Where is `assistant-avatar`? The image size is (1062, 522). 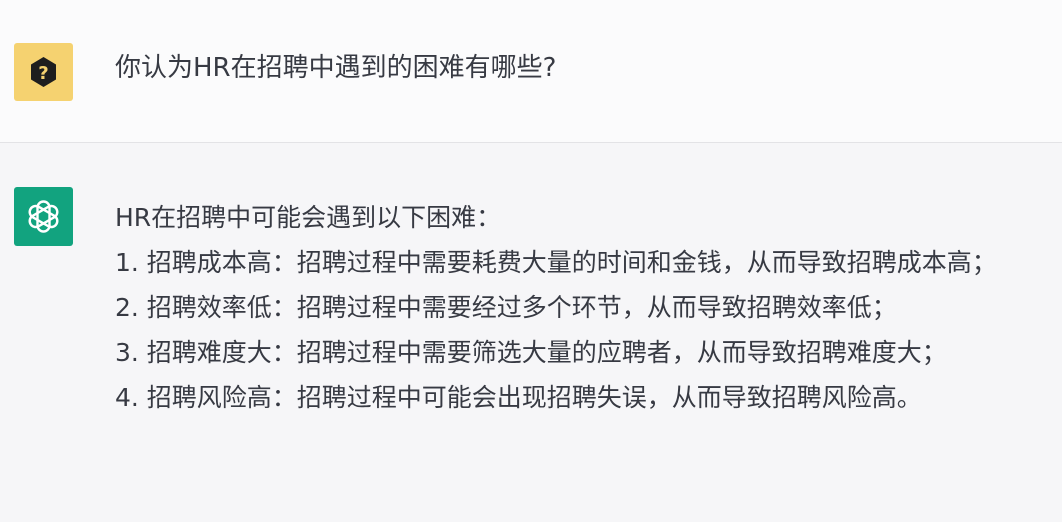 assistant-avatar is located at coordinates (43, 216).